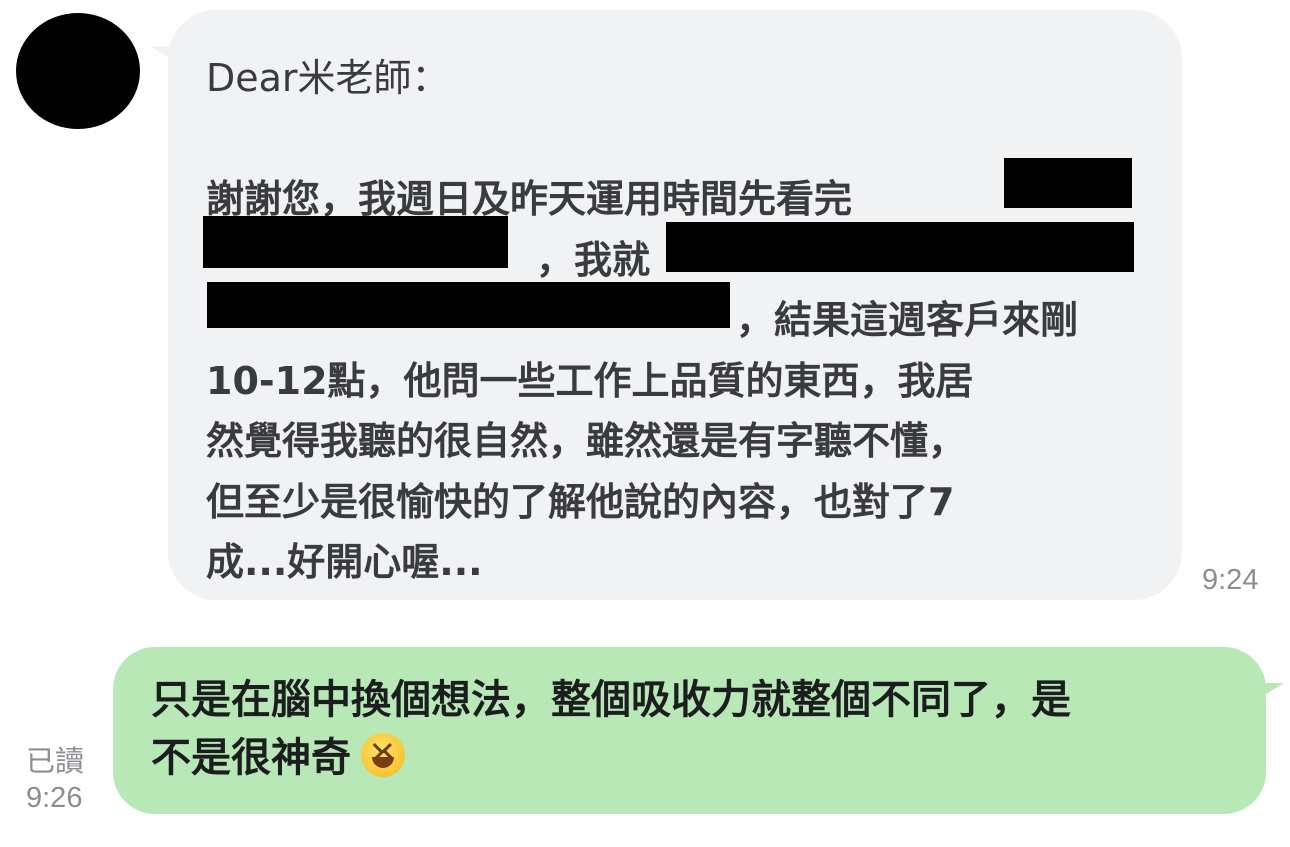  Describe the element at coordinates (328, 78) in the screenshot. I see `message-greeting: Dear米老師：` at that location.